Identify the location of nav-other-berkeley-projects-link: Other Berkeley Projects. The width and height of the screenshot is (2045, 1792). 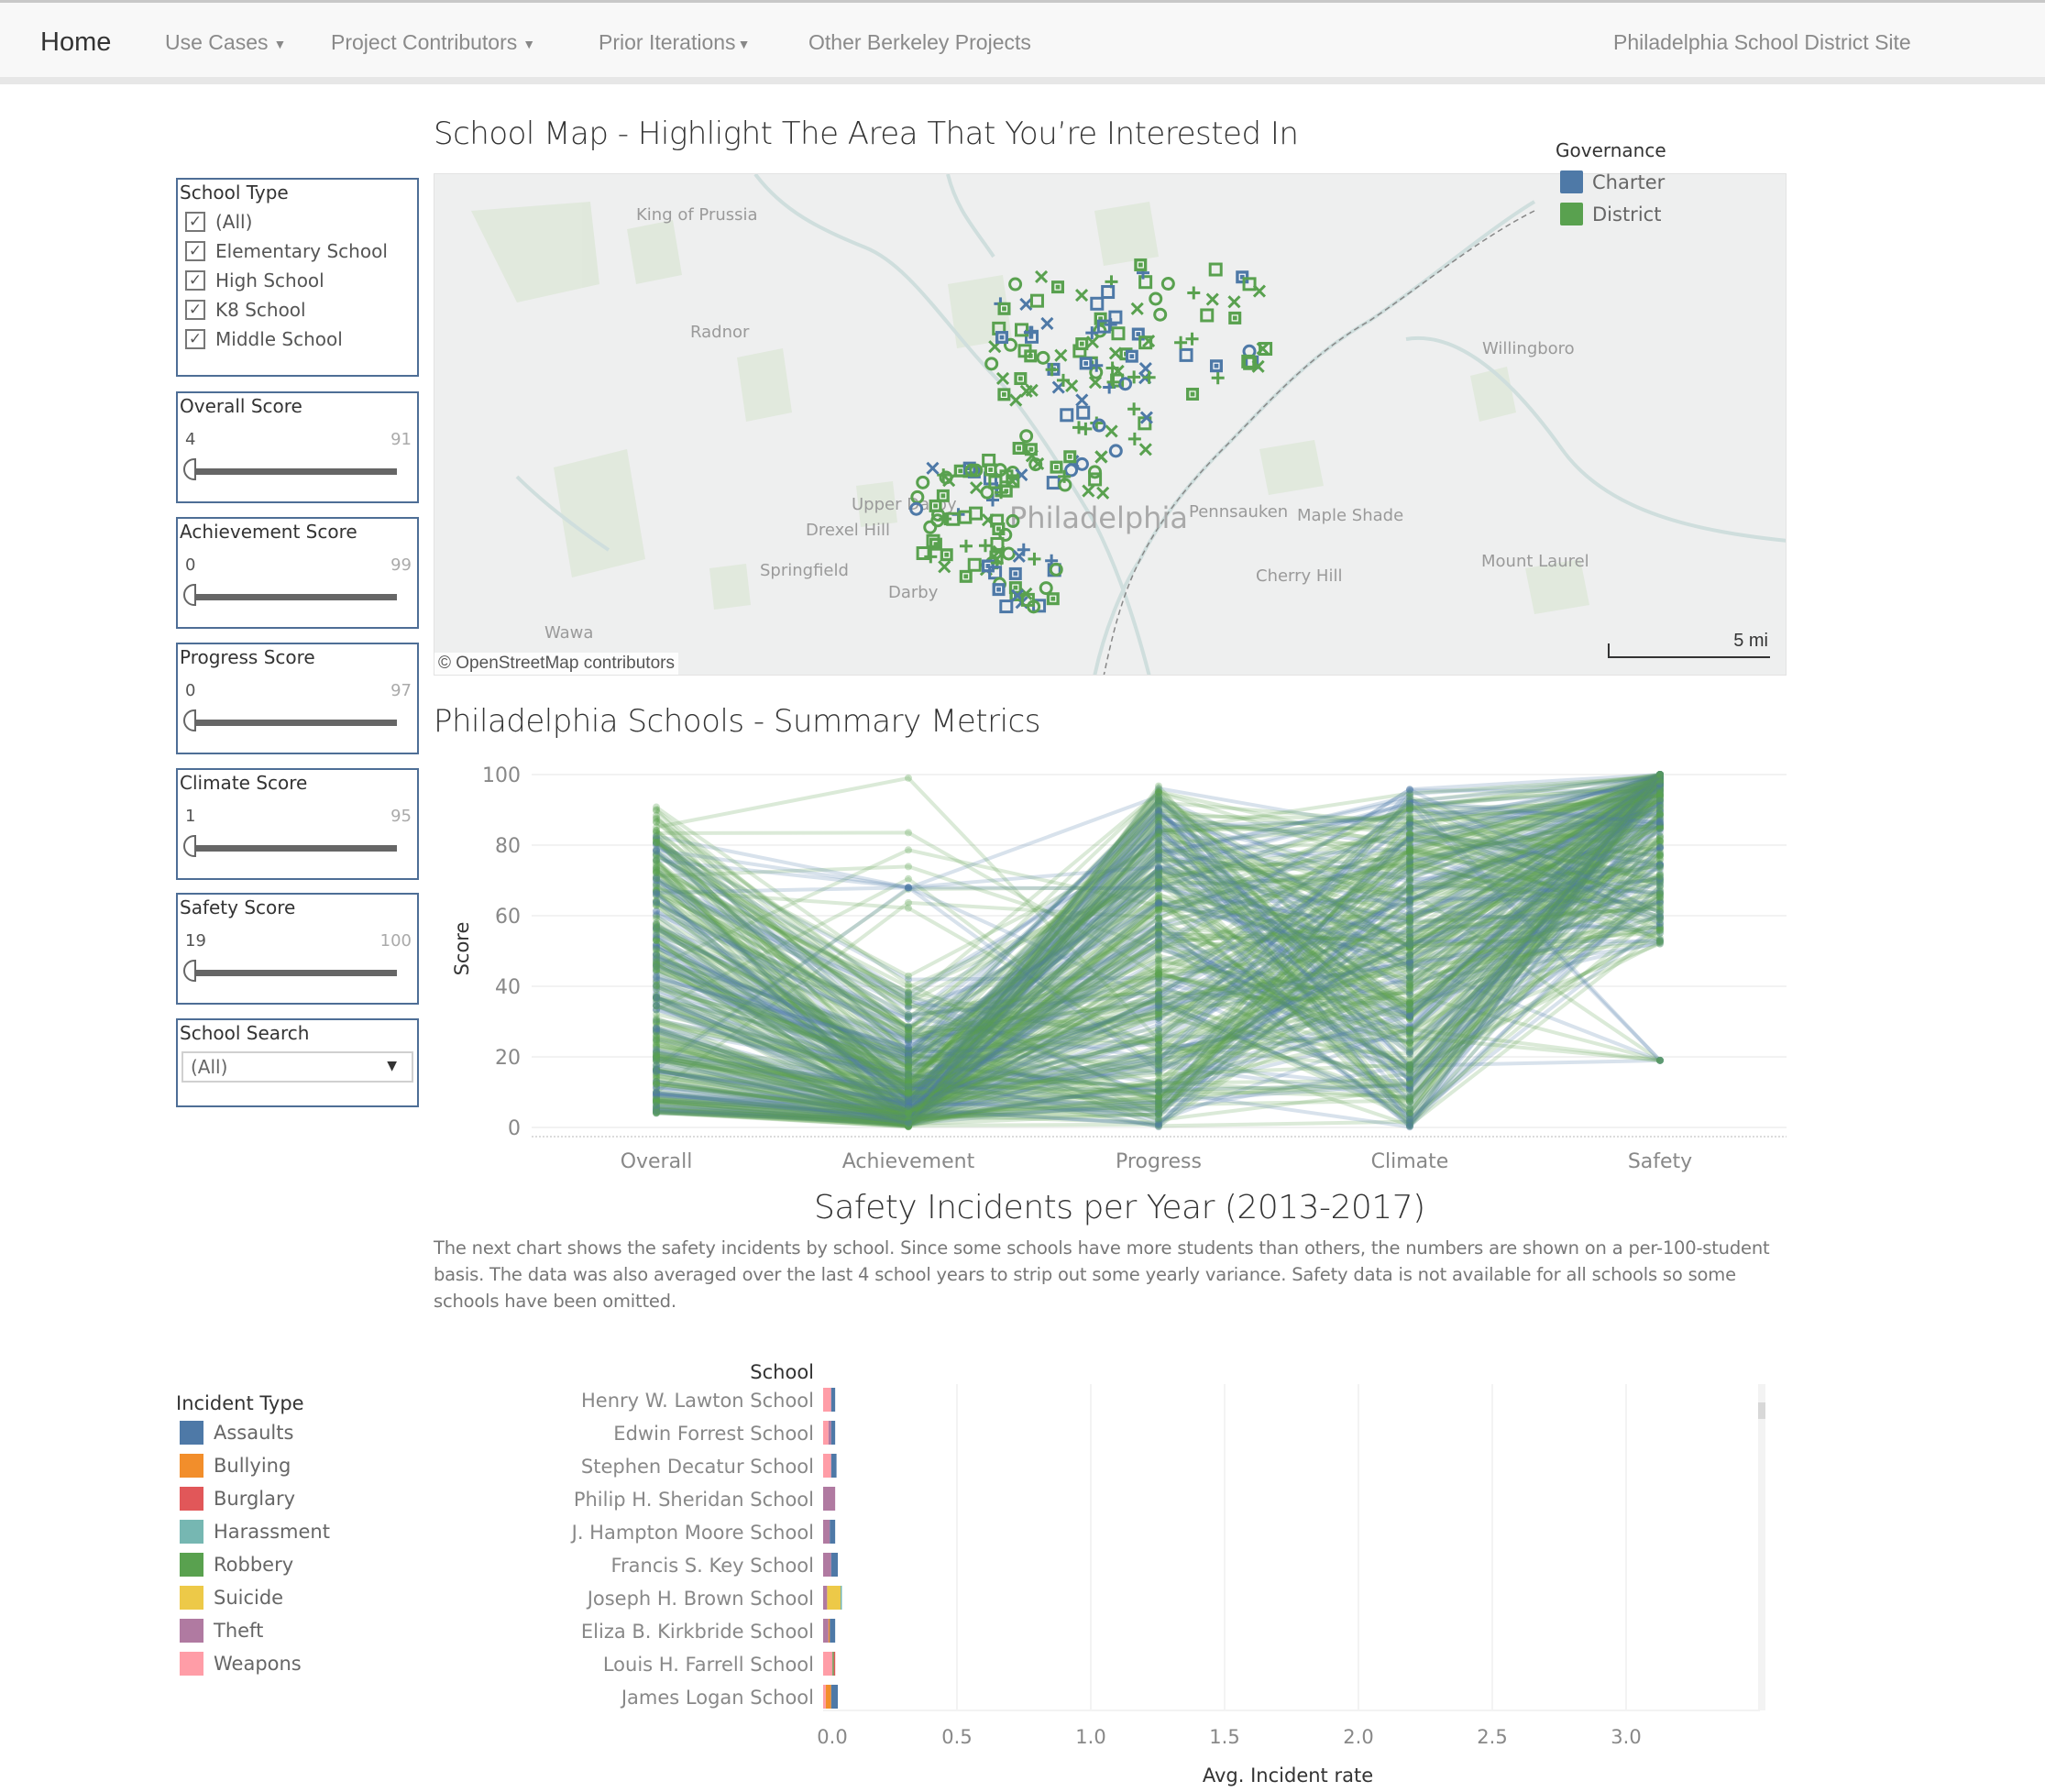
(919, 42).